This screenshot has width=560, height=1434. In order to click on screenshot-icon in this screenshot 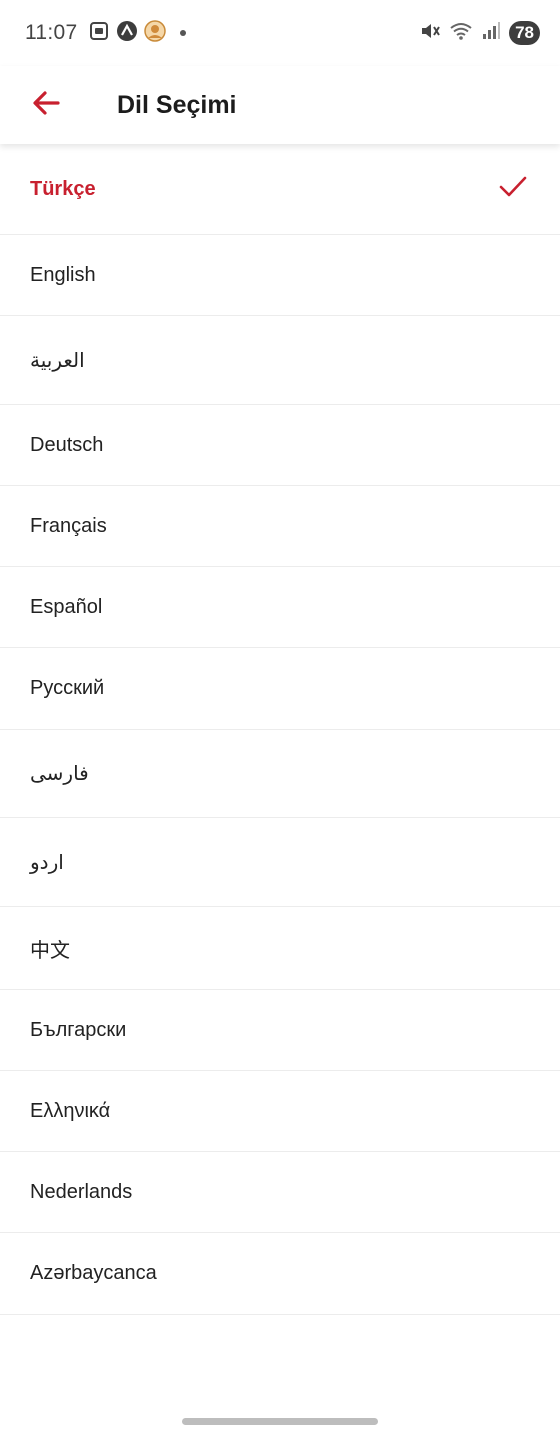, I will do `click(99, 33)`.